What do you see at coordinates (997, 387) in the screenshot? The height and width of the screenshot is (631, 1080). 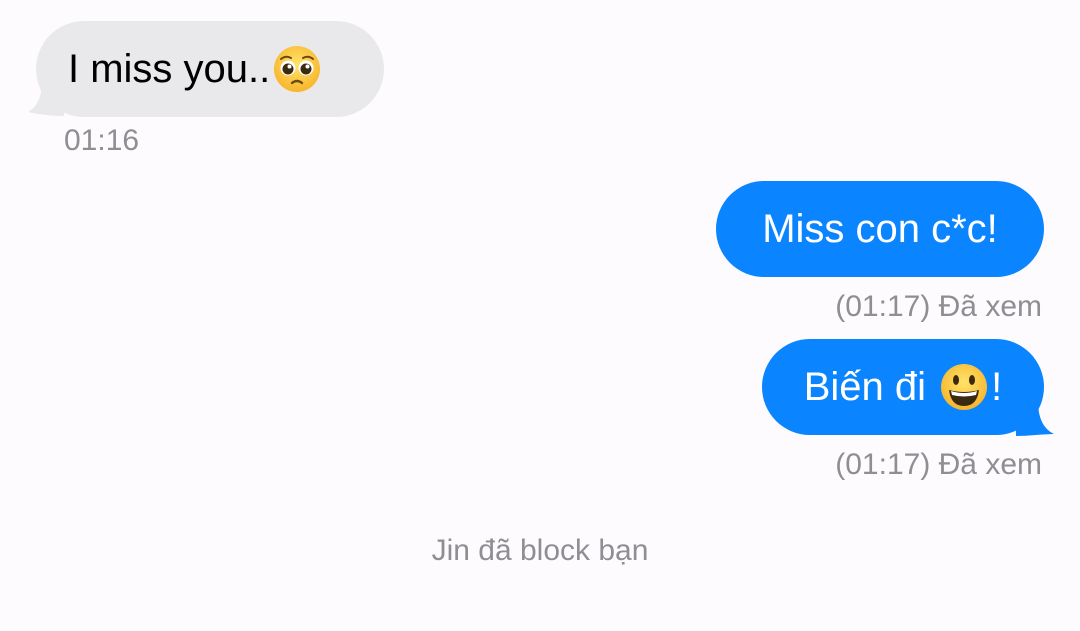 I see `outgoing-message-text-after-emoji: !` at bounding box center [997, 387].